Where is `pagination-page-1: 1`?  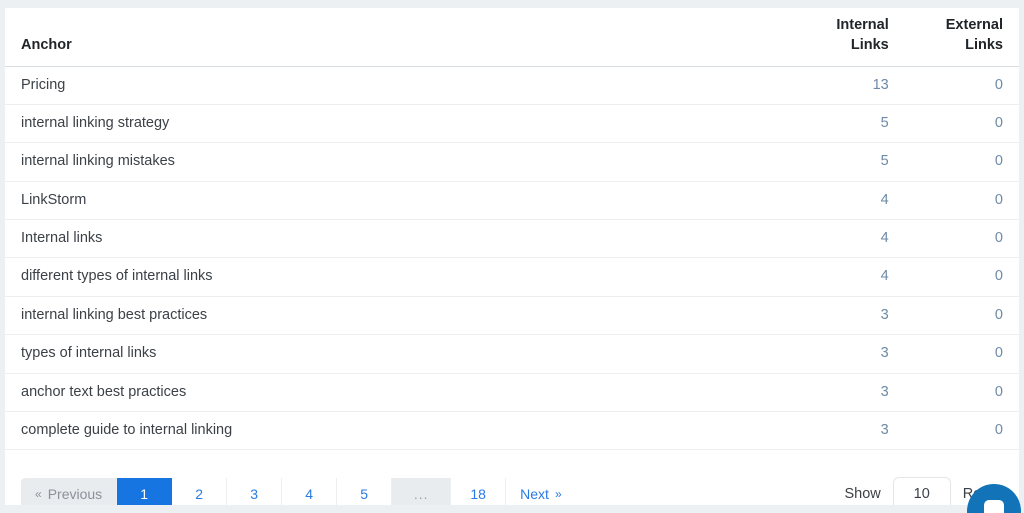 pagination-page-1: 1 is located at coordinates (145, 491).